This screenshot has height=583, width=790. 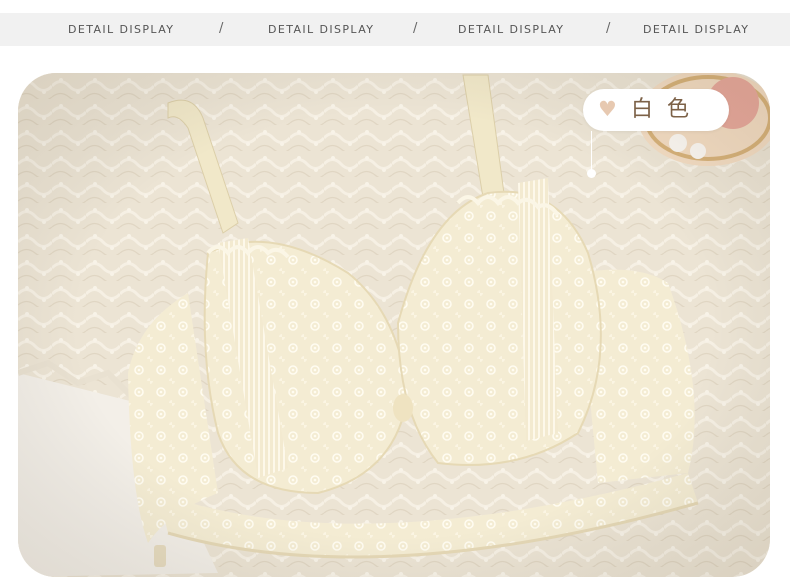 I want to click on color-tag: ♥ 白色, so click(x=656, y=110).